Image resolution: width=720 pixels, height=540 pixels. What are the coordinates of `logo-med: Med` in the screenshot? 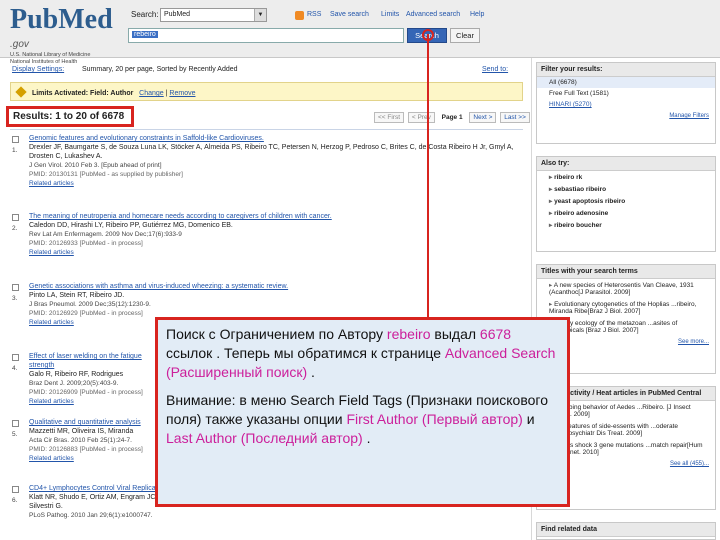 It's located at (85, 19).